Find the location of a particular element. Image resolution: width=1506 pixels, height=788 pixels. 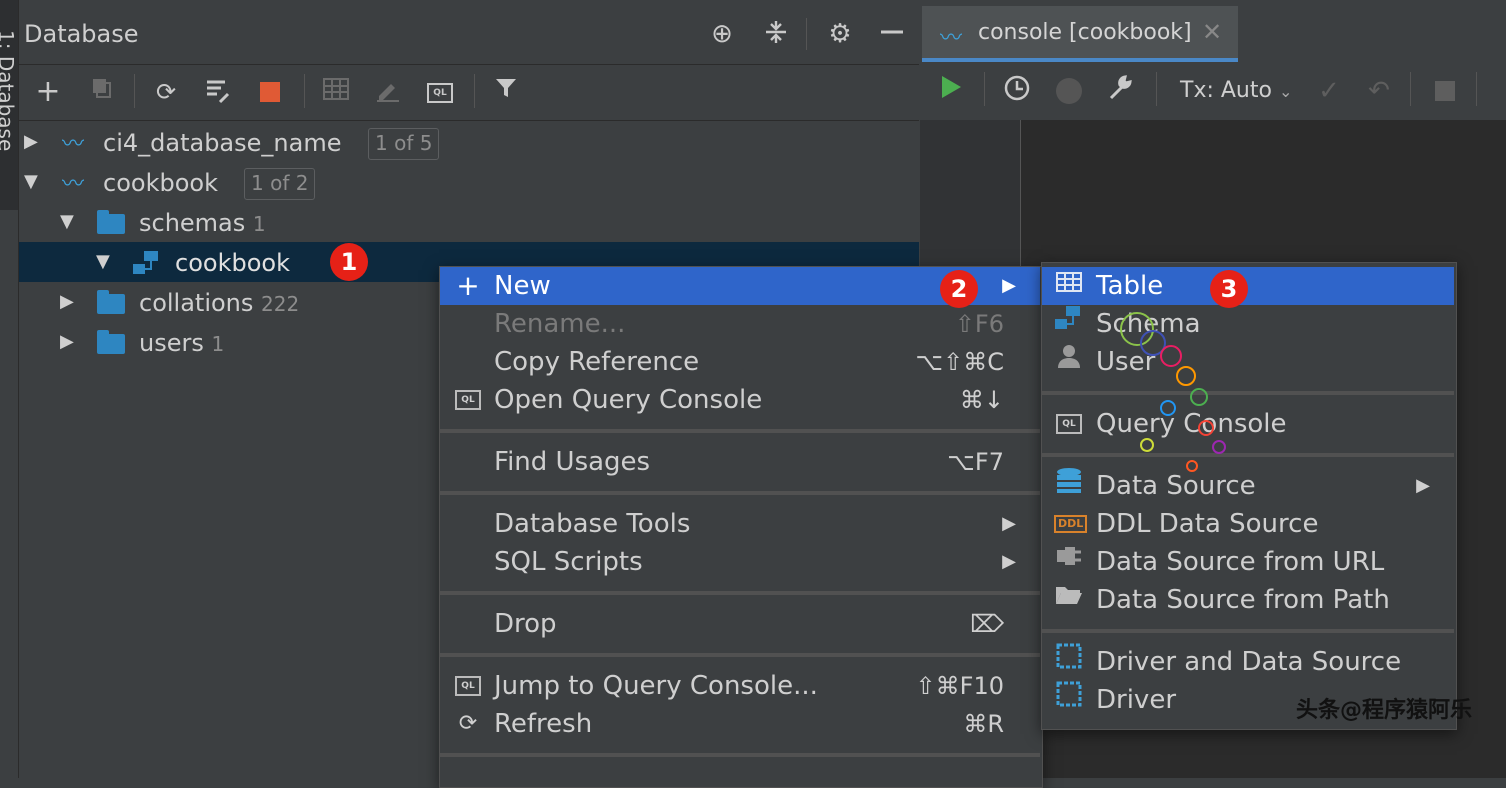

item-count: 222 is located at coordinates (280, 304).